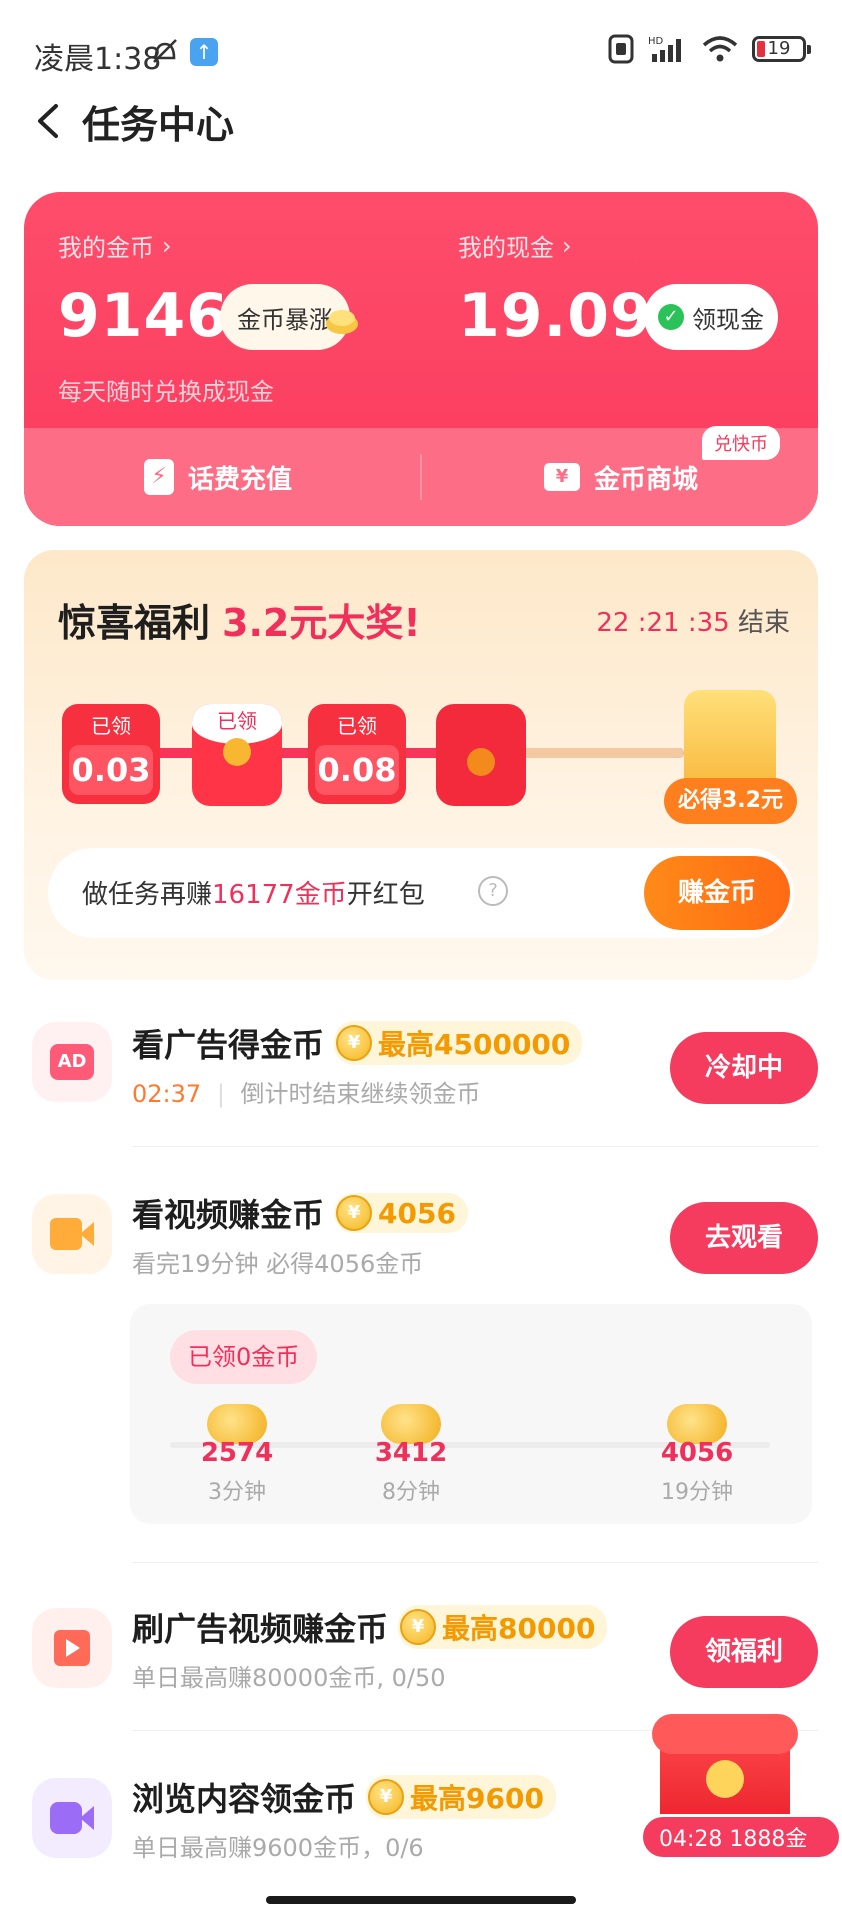 The height and width of the screenshot is (1920, 842). I want to click on reward-step: 2574 3分钟, so click(237, 1455).